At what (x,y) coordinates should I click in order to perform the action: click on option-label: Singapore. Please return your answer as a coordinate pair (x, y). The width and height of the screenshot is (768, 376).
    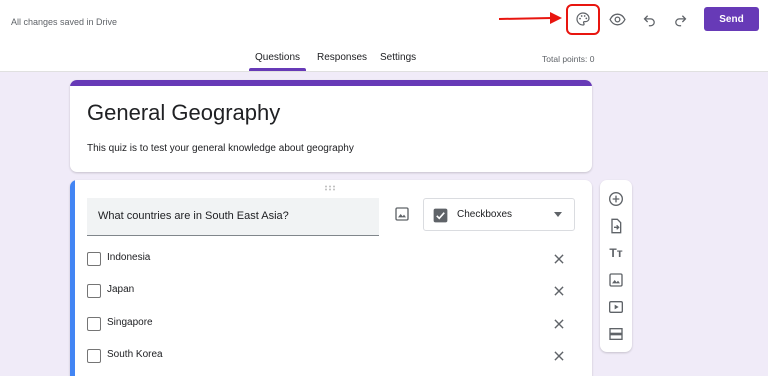
    Looking at the image, I should click on (130, 322).